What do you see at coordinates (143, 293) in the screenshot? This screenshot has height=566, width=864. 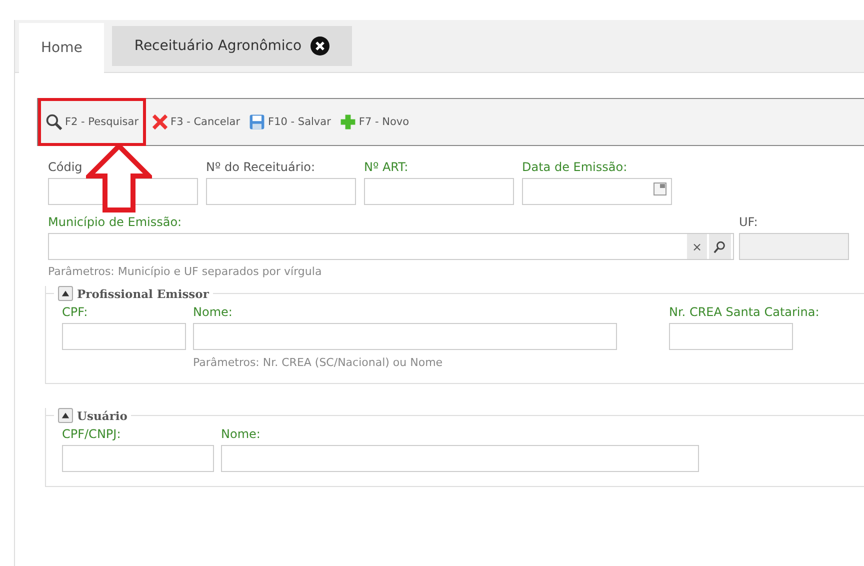 I see `section-title: Profissional Emissor` at bounding box center [143, 293].